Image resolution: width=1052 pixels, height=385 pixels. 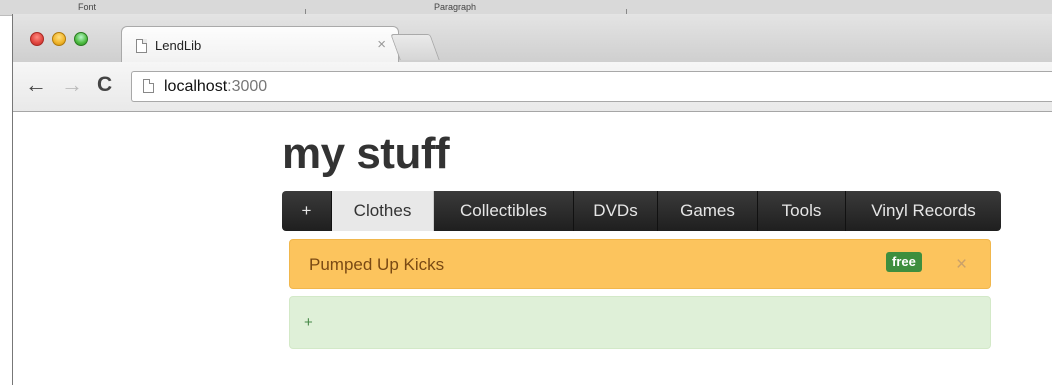 I want to click on tab-tools: Tools, so click(x=802, y=211).